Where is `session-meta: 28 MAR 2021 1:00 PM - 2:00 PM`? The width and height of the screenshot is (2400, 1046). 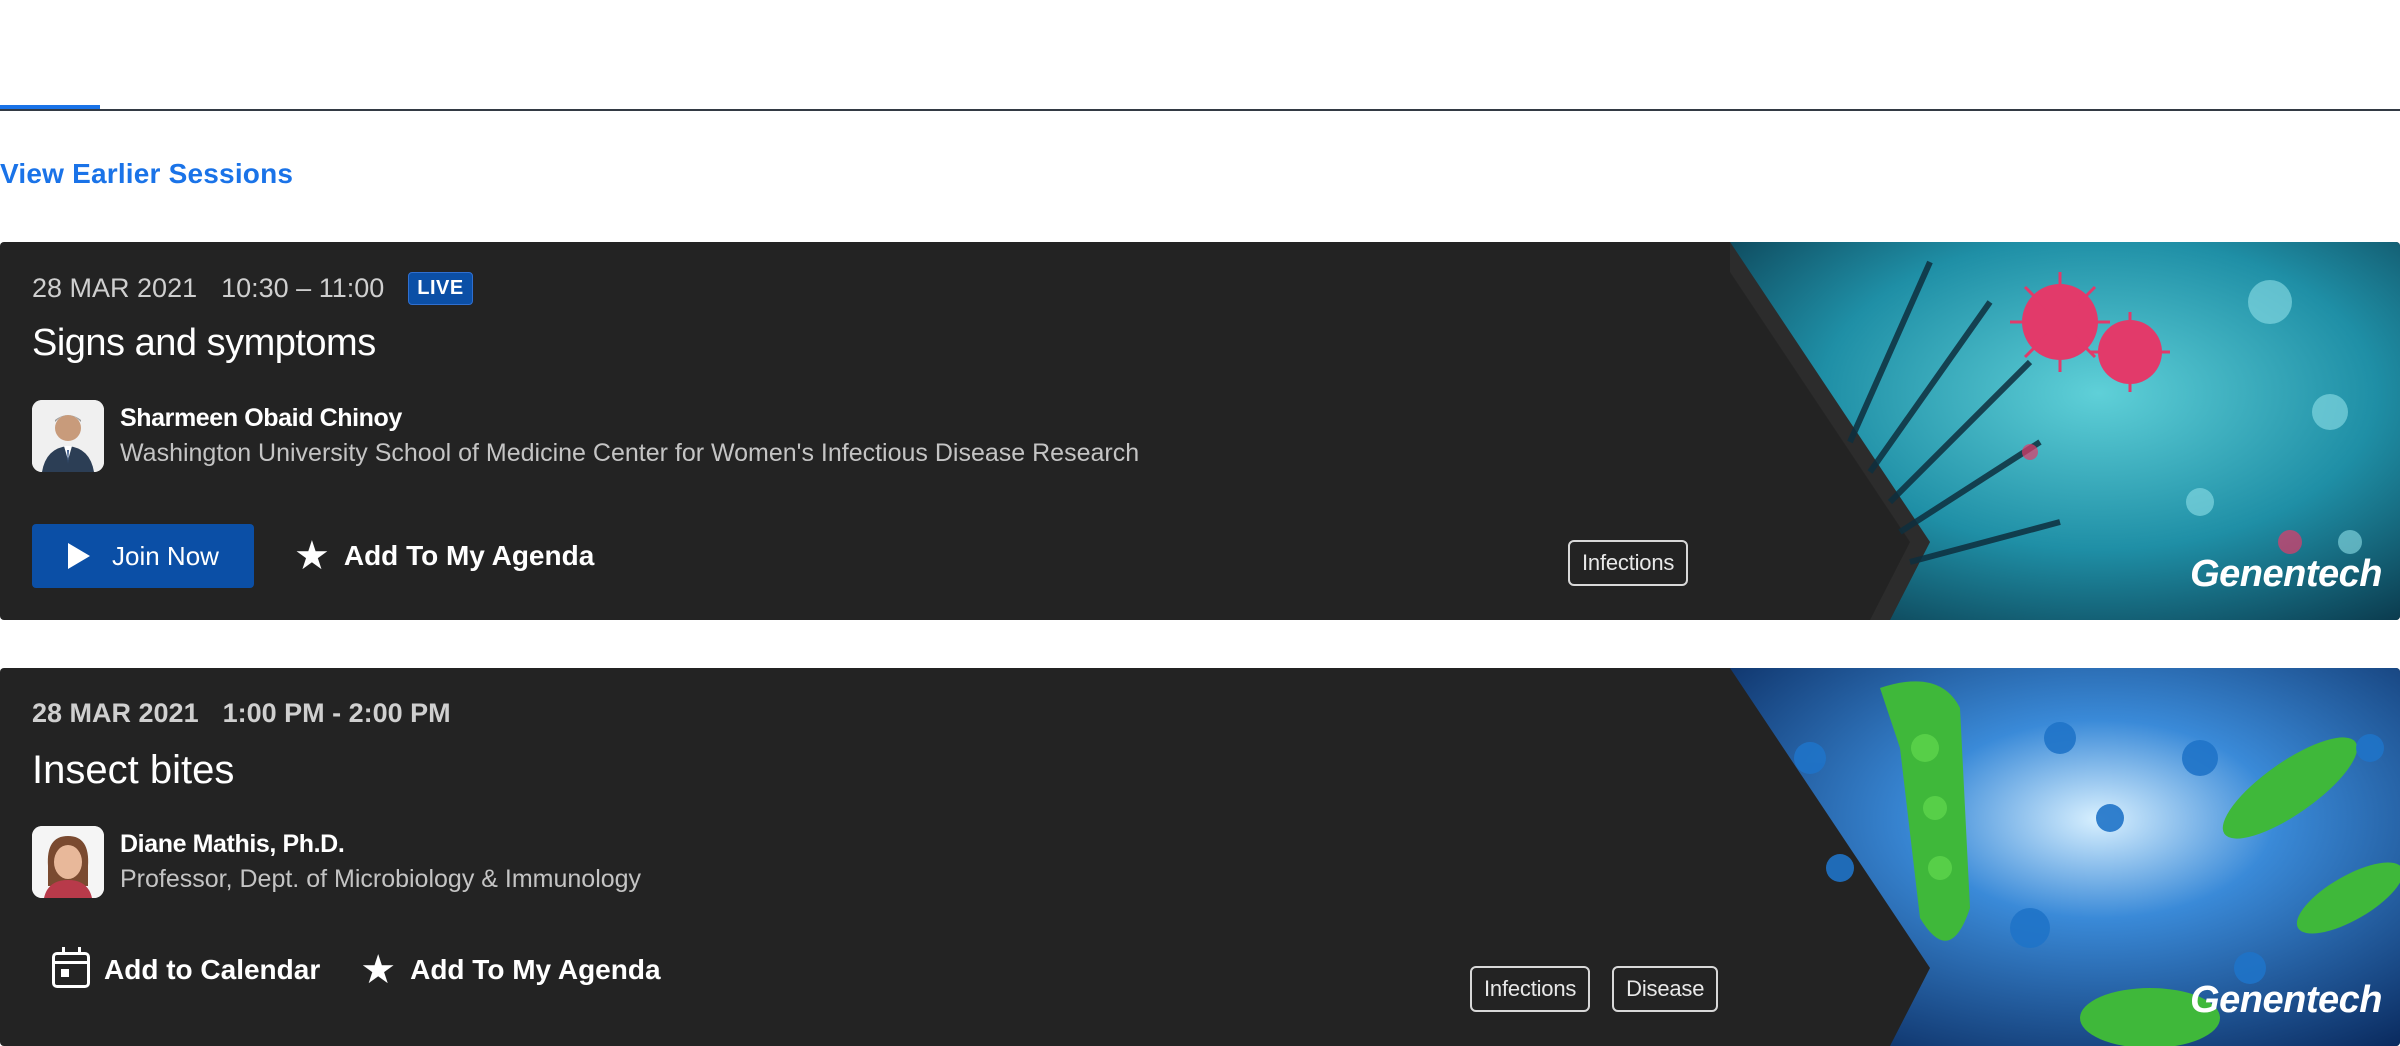 session-meta: 28 MAR 2021 1:00 PM - 2:00 PM is located at coordinates (253, 713).